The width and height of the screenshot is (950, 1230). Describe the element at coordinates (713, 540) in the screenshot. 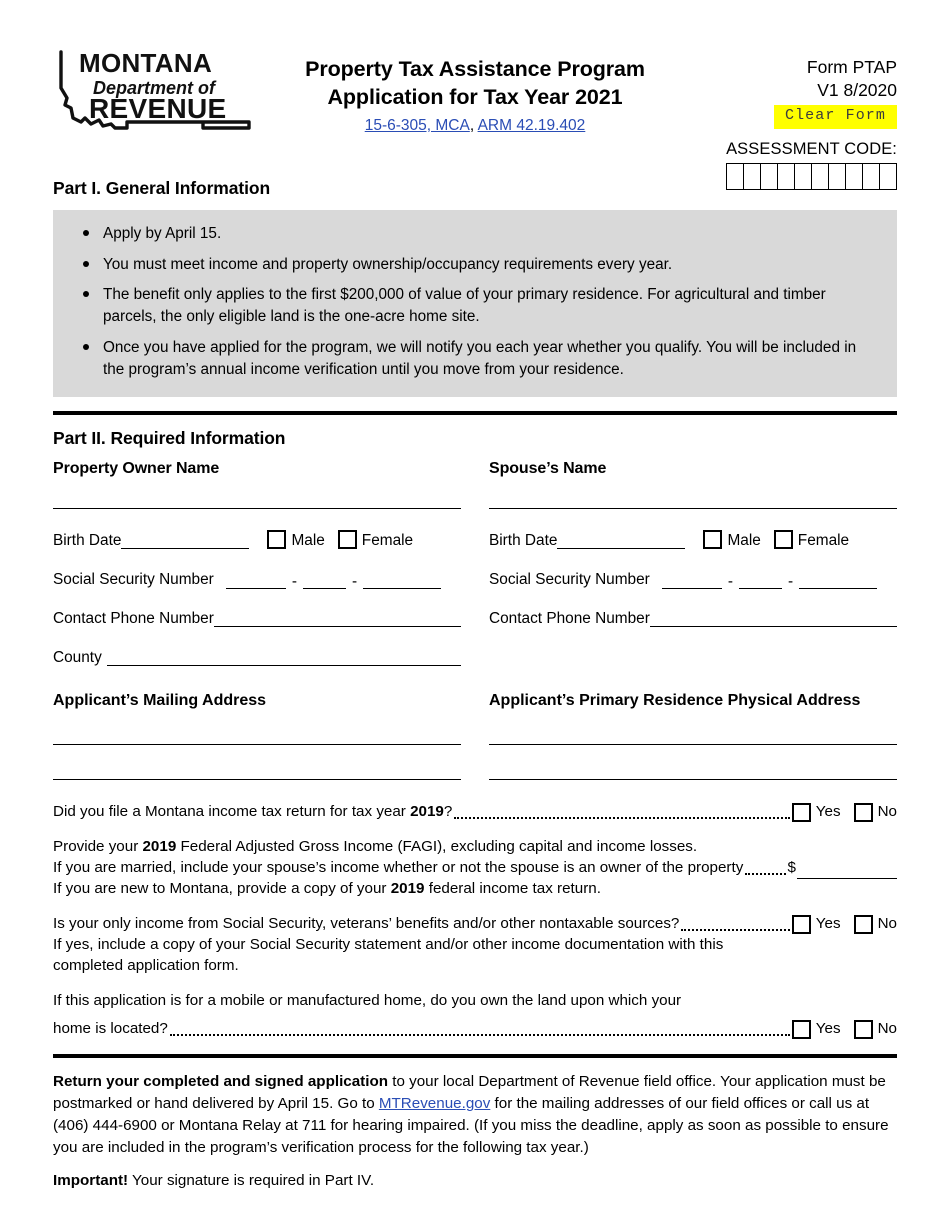

I see `spouse-male-checkbox` at that location.